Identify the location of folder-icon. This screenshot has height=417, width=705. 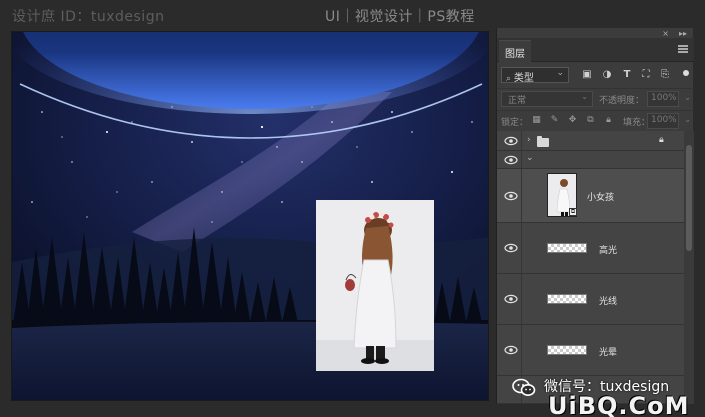
(543, 141).